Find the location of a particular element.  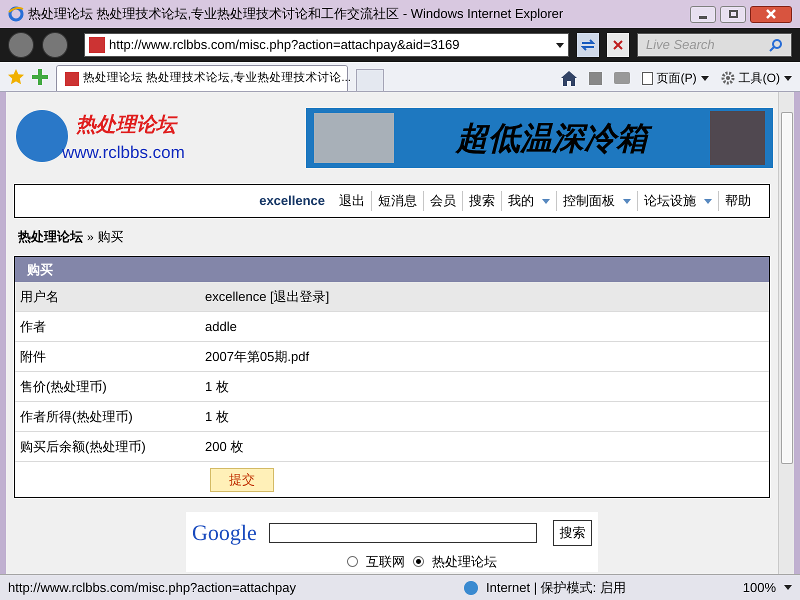

tools-menu: 工具(O) is located at coordinates (756, 78).